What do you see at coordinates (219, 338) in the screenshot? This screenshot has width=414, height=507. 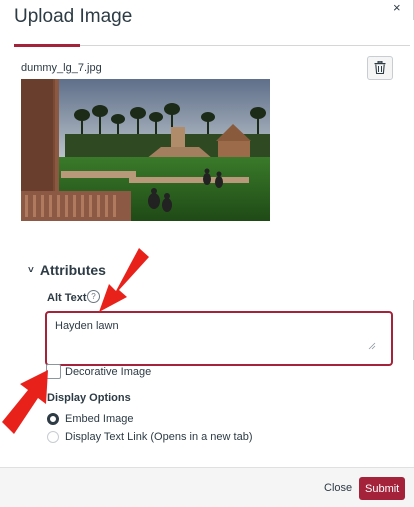 I see `alt-text-field: Hayden lawn` at bounding box center [219, 338].